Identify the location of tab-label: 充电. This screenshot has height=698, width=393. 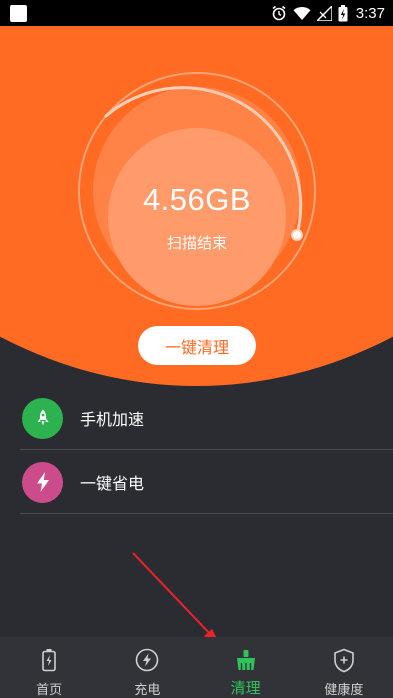
(147, 690).